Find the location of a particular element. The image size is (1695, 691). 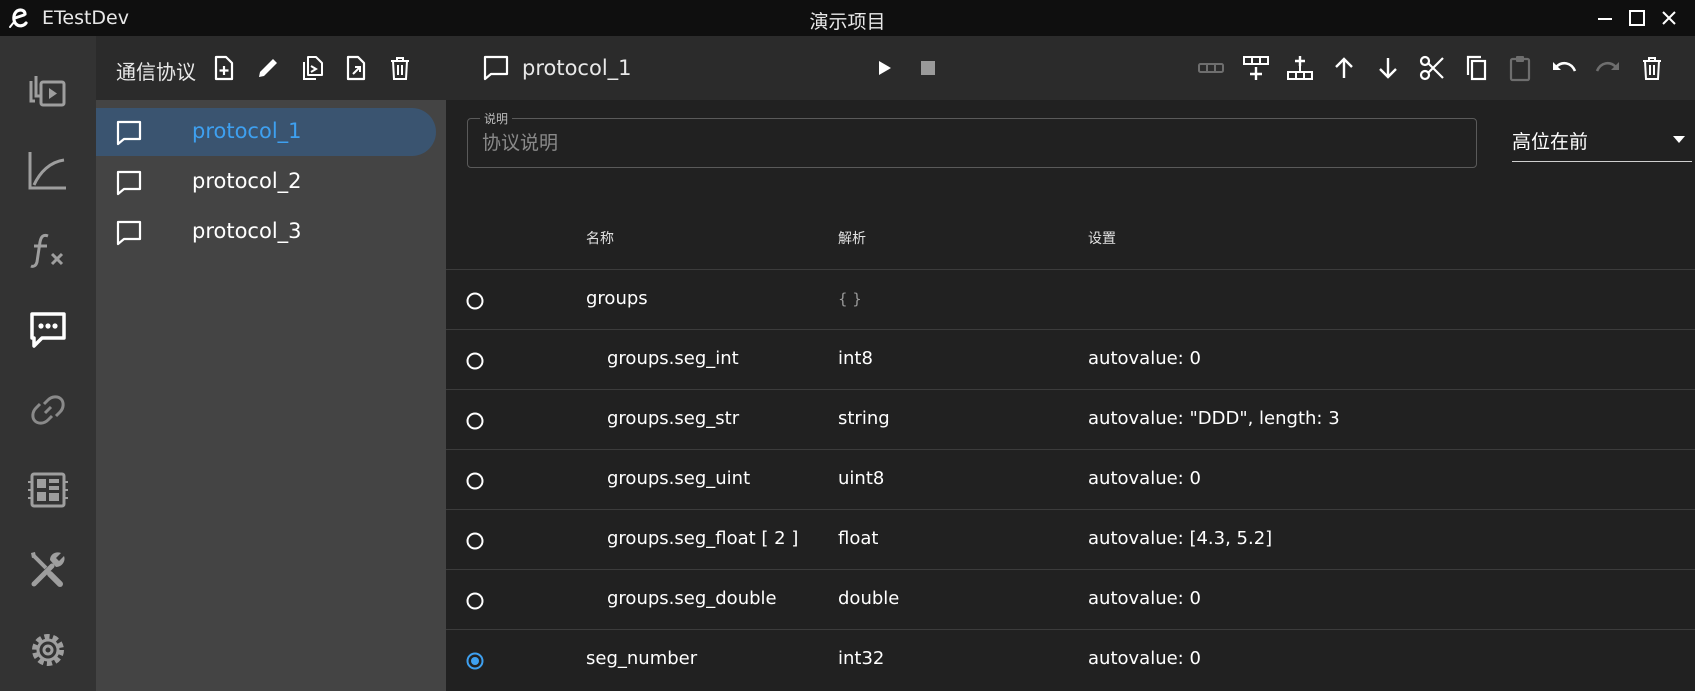

import-protocol-button is located at coordinates (356, 68).